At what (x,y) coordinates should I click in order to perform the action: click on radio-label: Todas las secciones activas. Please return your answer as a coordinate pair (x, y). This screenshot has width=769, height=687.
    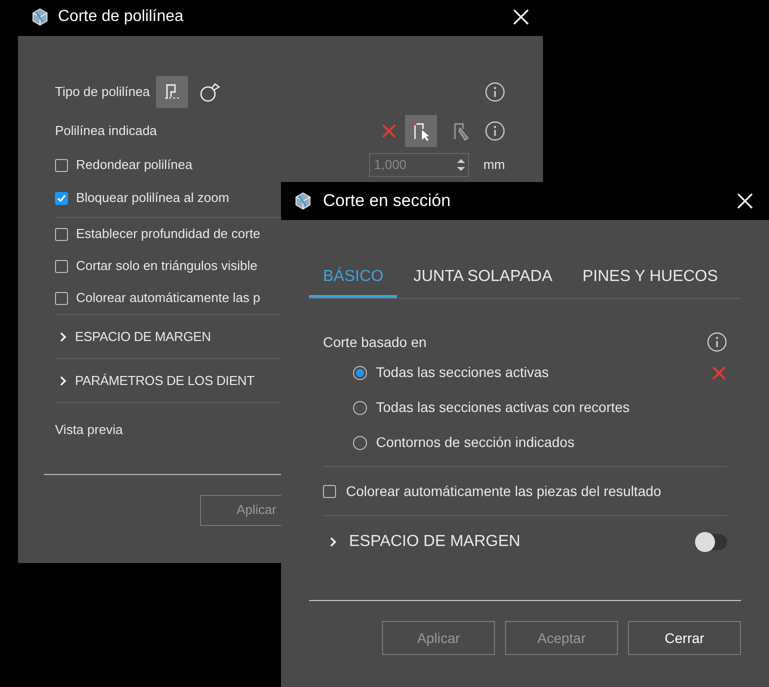
    Looking at the image, I should click on (463, 372).